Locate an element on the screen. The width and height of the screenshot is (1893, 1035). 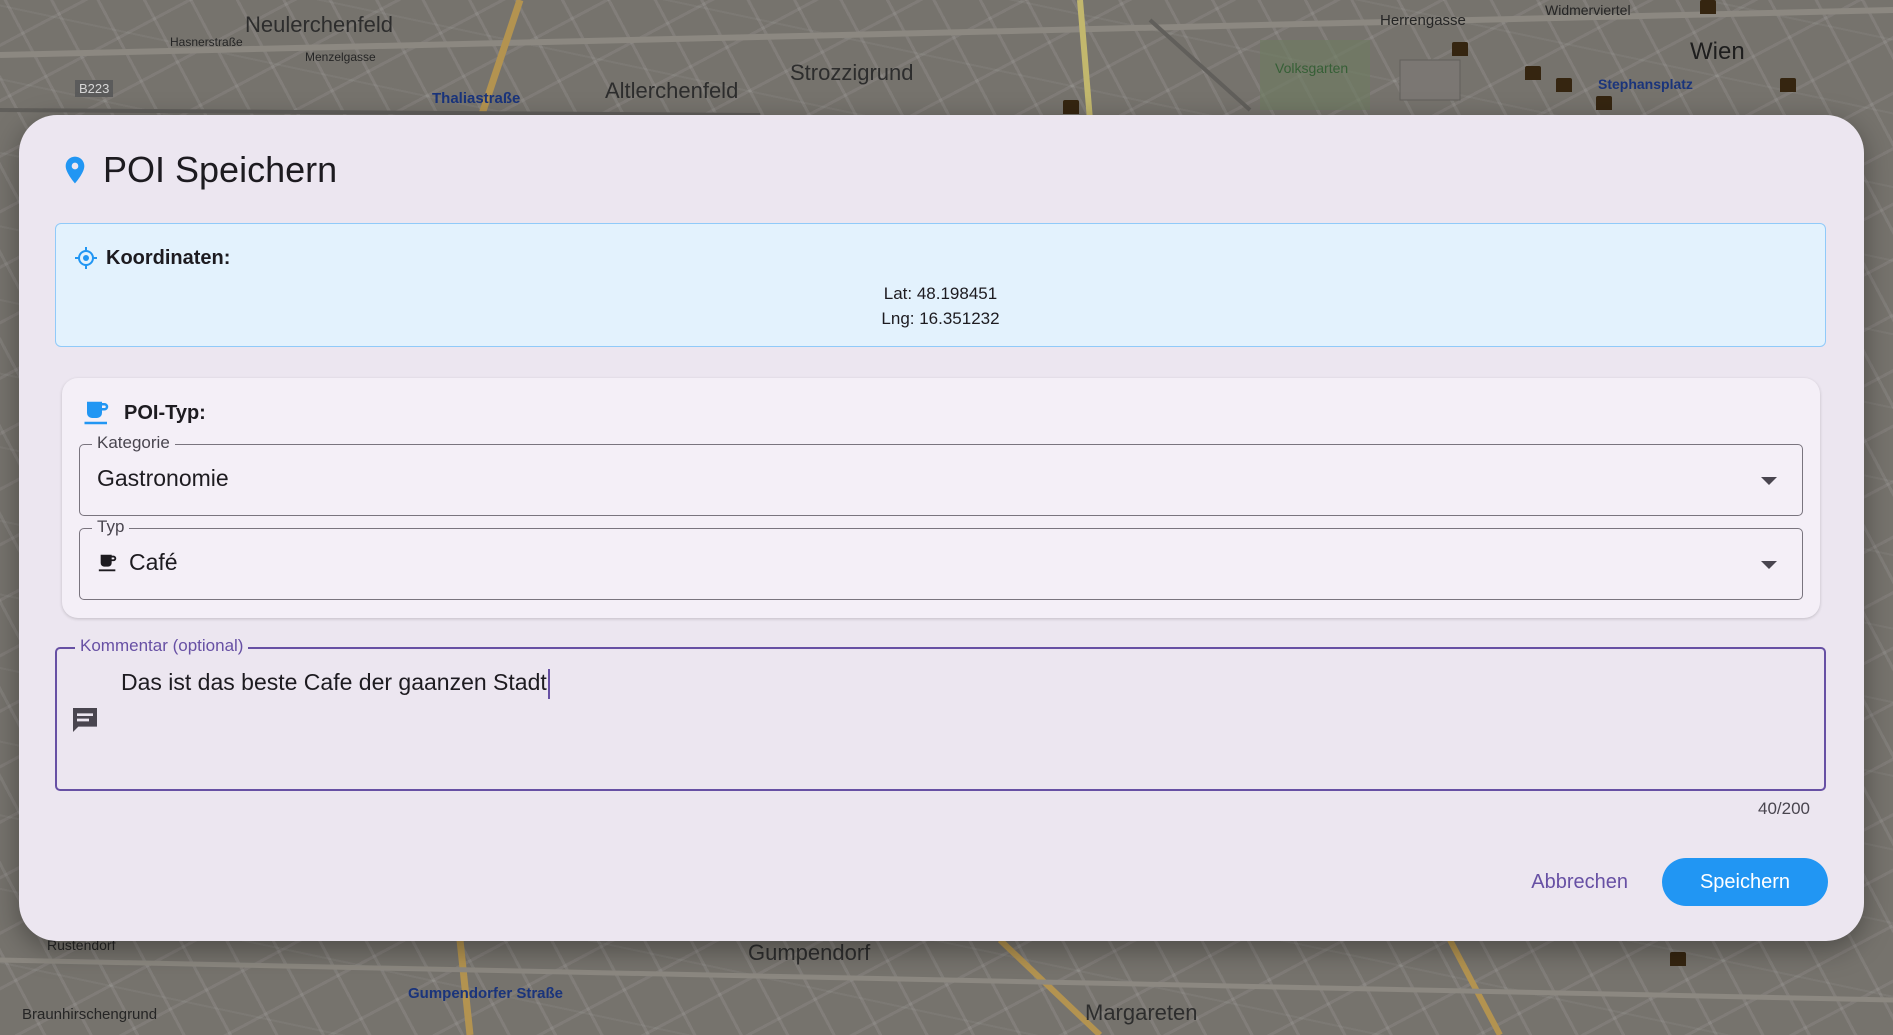
dialog-header: POI Speichern is located at coordinates (198, 170).